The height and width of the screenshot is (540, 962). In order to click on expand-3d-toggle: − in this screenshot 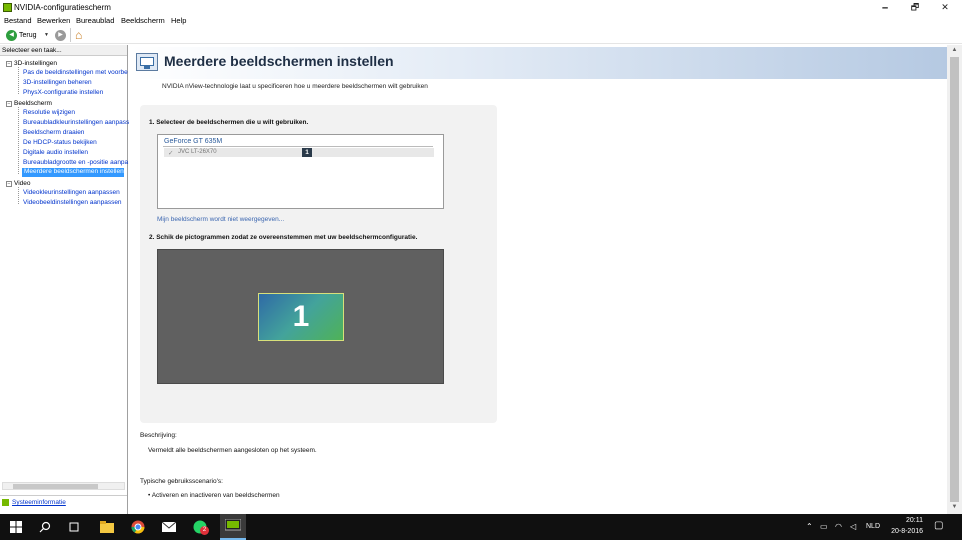, I will do `click(9, 64)`.